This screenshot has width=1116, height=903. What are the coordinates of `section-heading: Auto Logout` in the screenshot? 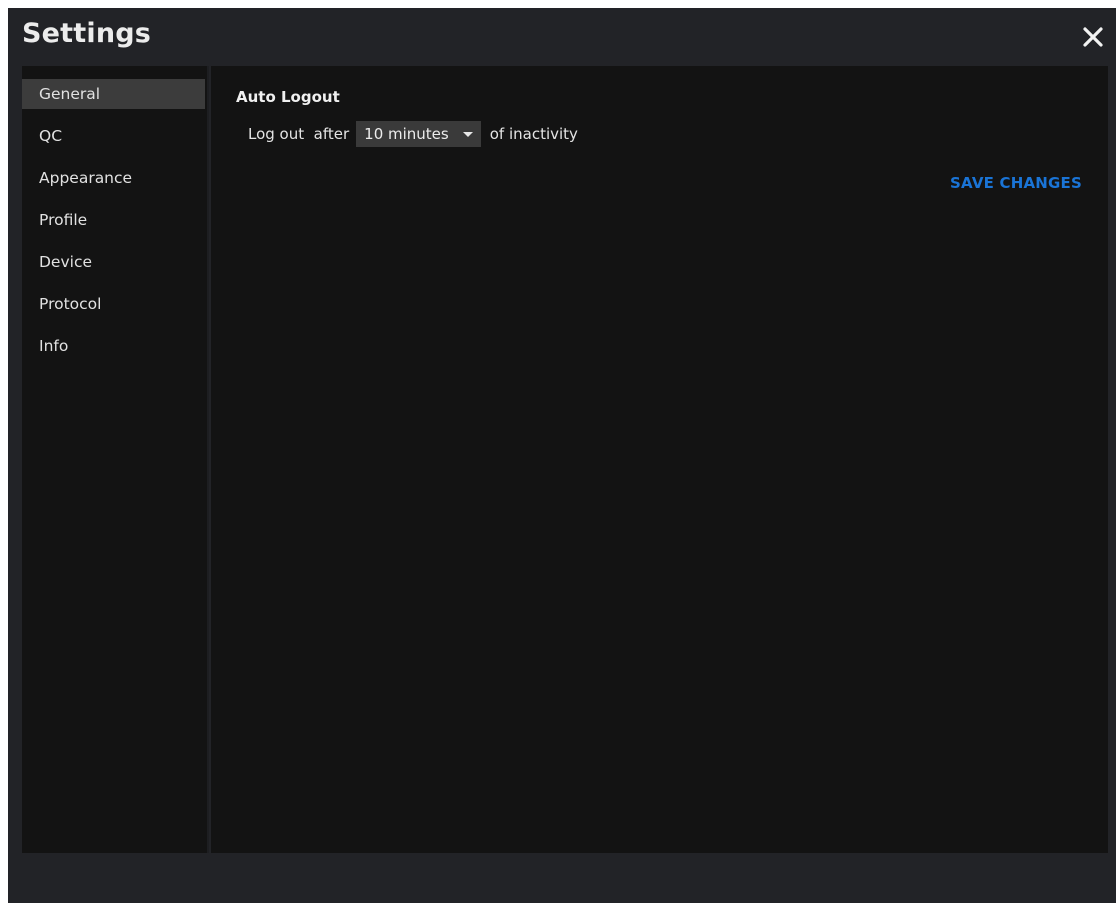 It's located at (288, 97).